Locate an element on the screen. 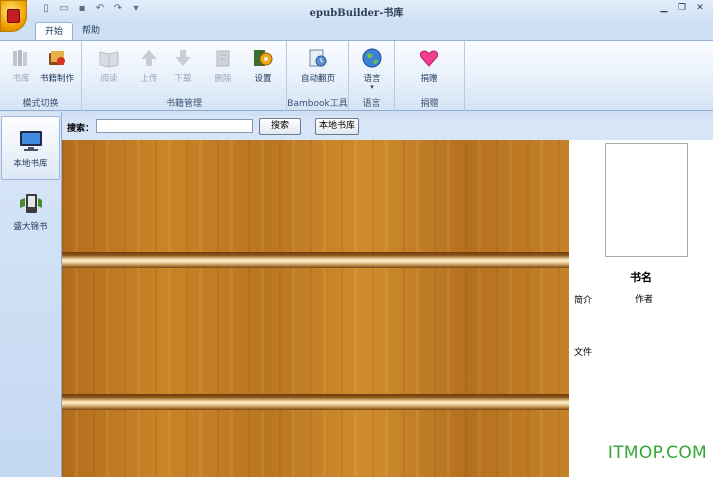 The image size is (713, 477). intro-label: 简介 is located at coordinates (583, 301).